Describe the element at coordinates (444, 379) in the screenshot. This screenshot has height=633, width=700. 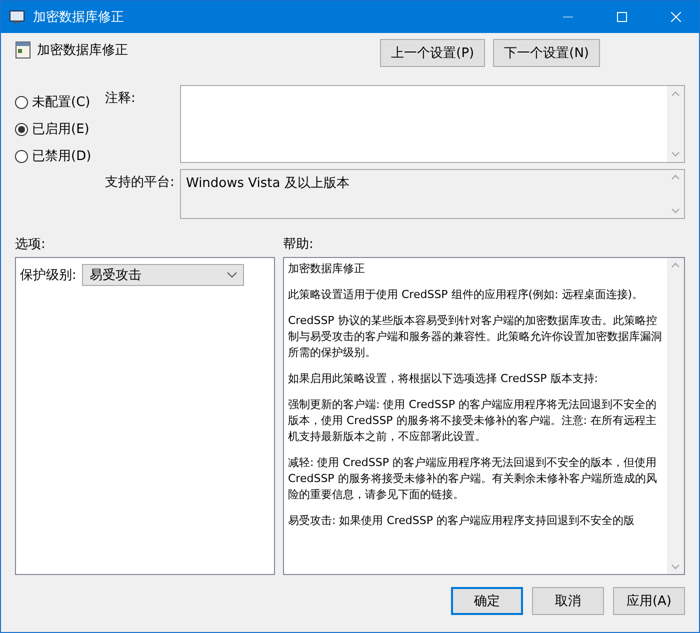
I see `help-paragraph: 如果启用此策略设置，将根据以下选项选择 CredSSP 版本支持:` at that location.